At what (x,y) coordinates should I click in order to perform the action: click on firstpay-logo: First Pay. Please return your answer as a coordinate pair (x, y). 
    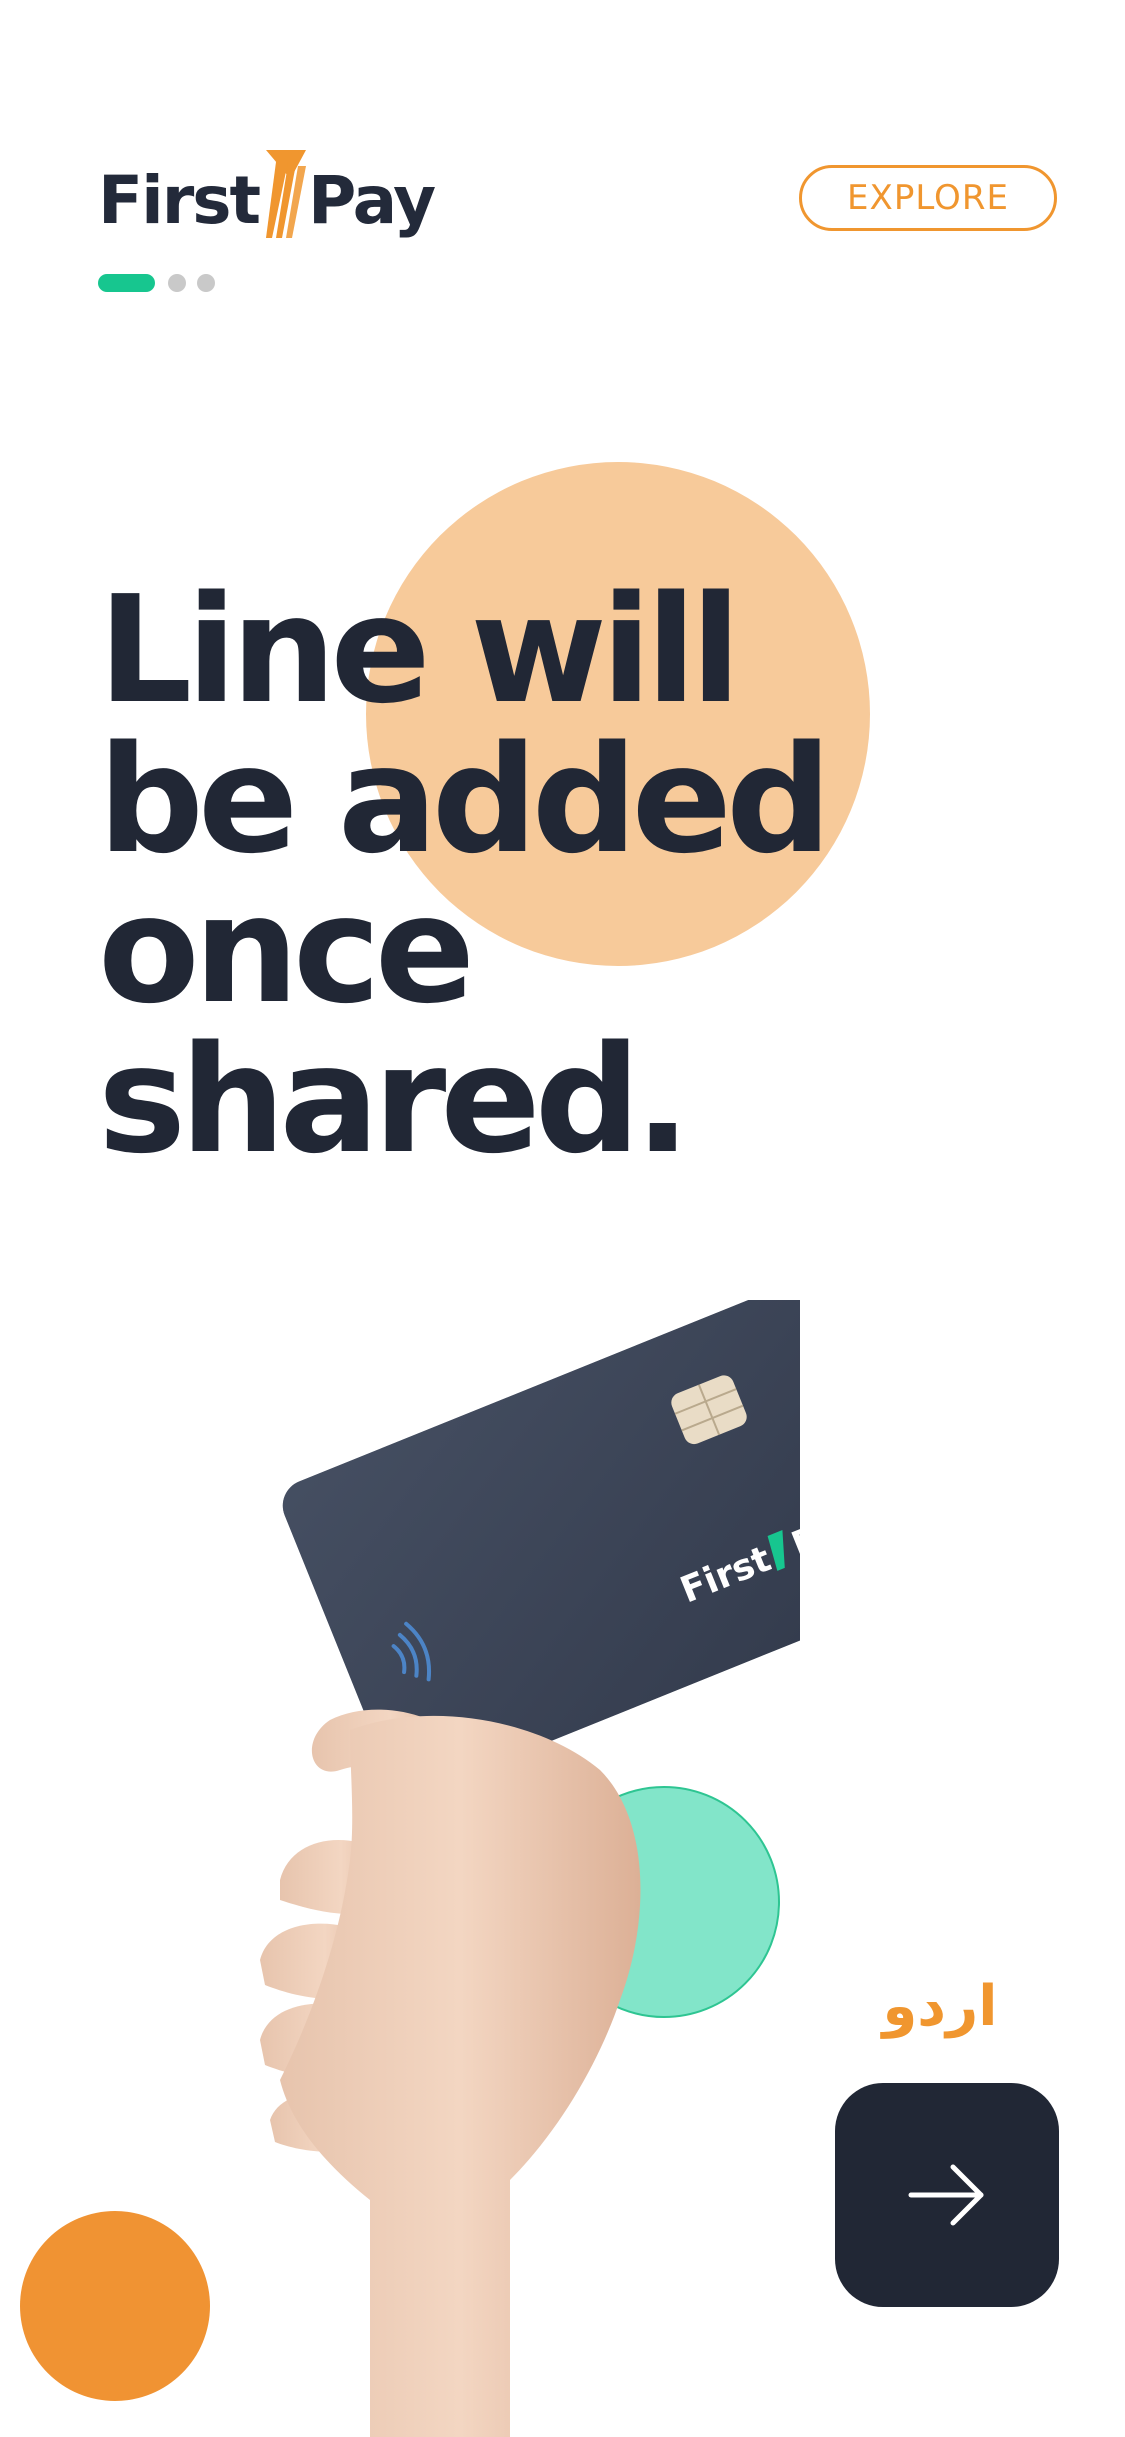
    Looking at the image, I should click on (268, 195).